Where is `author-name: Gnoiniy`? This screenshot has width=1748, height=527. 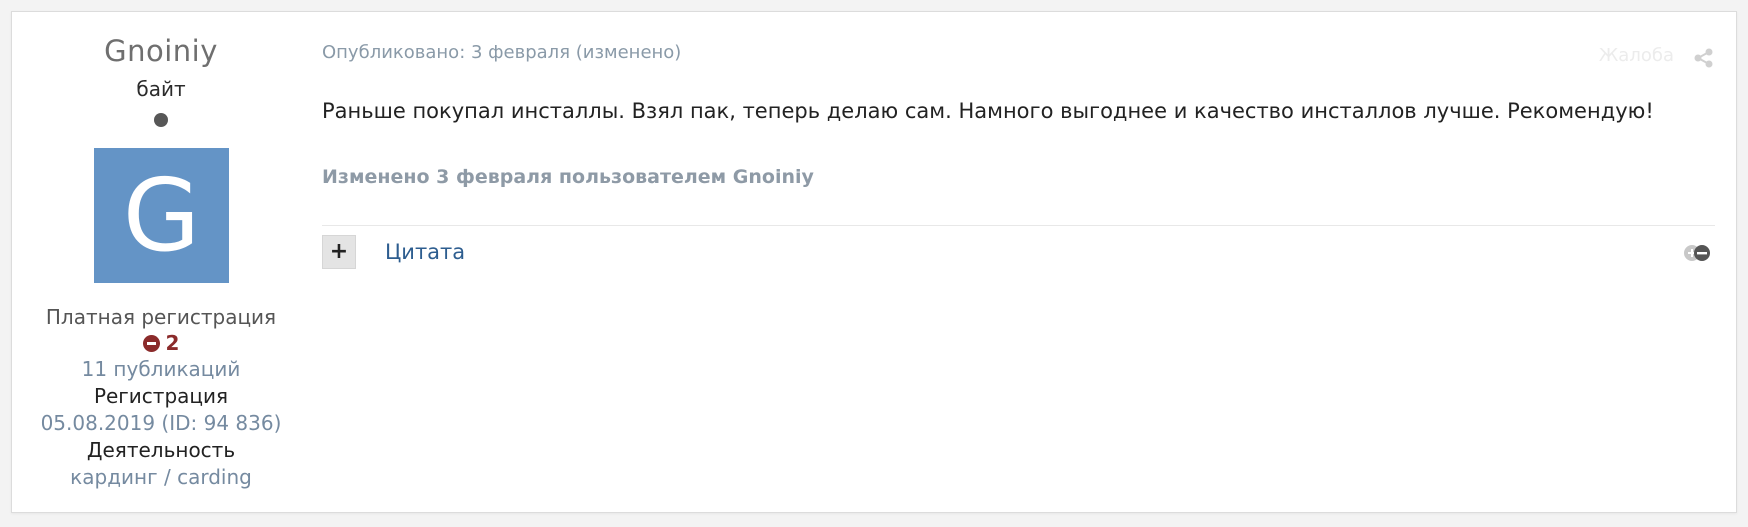 author-name: Gnoiniy is located at coordinates (161, 51).